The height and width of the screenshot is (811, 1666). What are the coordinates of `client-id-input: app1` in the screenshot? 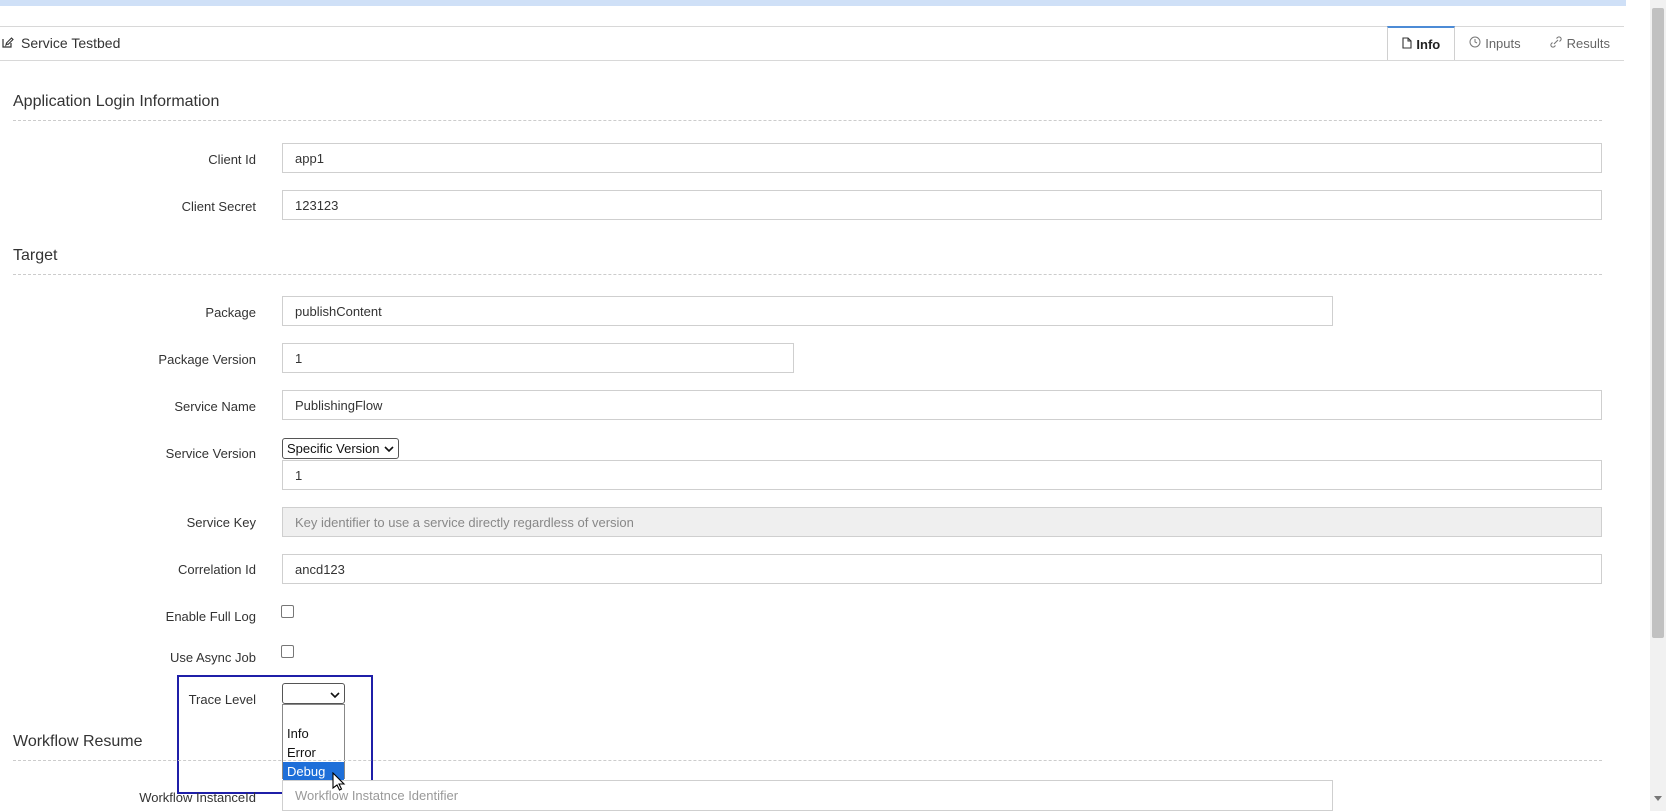 It's located at (942, 158).